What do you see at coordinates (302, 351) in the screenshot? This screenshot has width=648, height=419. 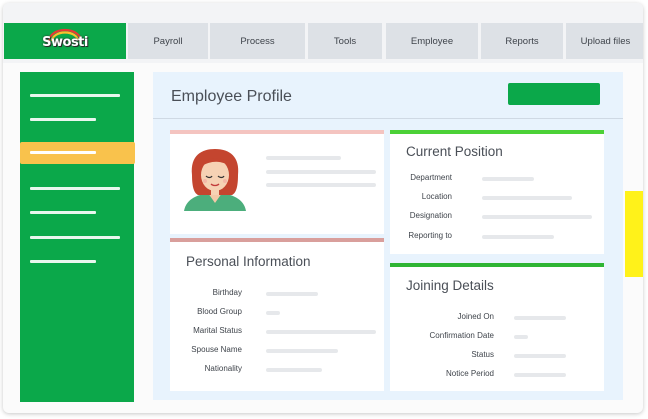 I see `spouse-name-value` at bounding box center [302, 351].